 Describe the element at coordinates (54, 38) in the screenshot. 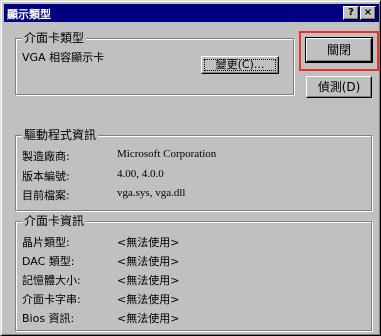

I see `adapter-type-title: 介面卡類型` at that location.